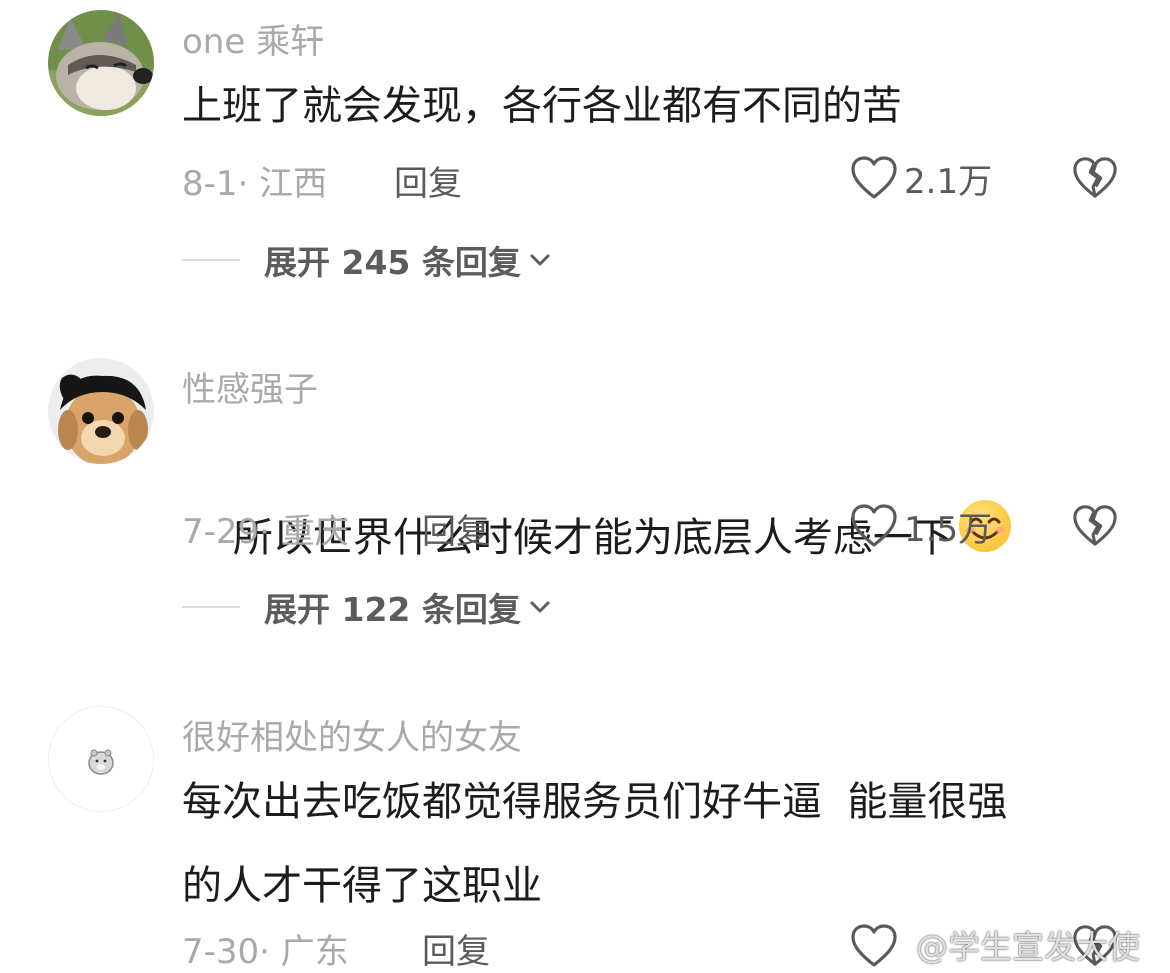 This screenshot has height=973, width=1170. Describe the element at coordinates (250, 386) in the screenshot. I see `username: 性感强子` at that location.